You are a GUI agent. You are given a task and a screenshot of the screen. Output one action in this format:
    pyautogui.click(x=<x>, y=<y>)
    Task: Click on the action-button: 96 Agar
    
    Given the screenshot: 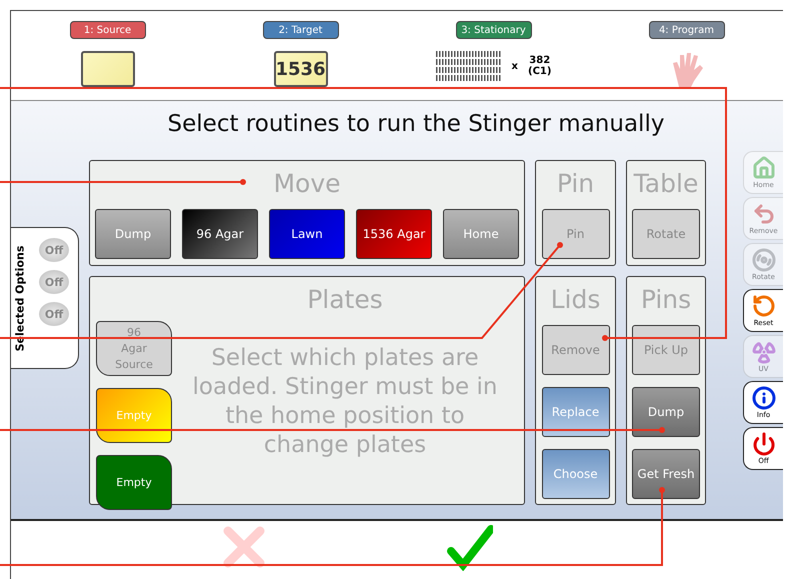 What is the action you would take?
    pyautogui.click(x=220, y=234)
    